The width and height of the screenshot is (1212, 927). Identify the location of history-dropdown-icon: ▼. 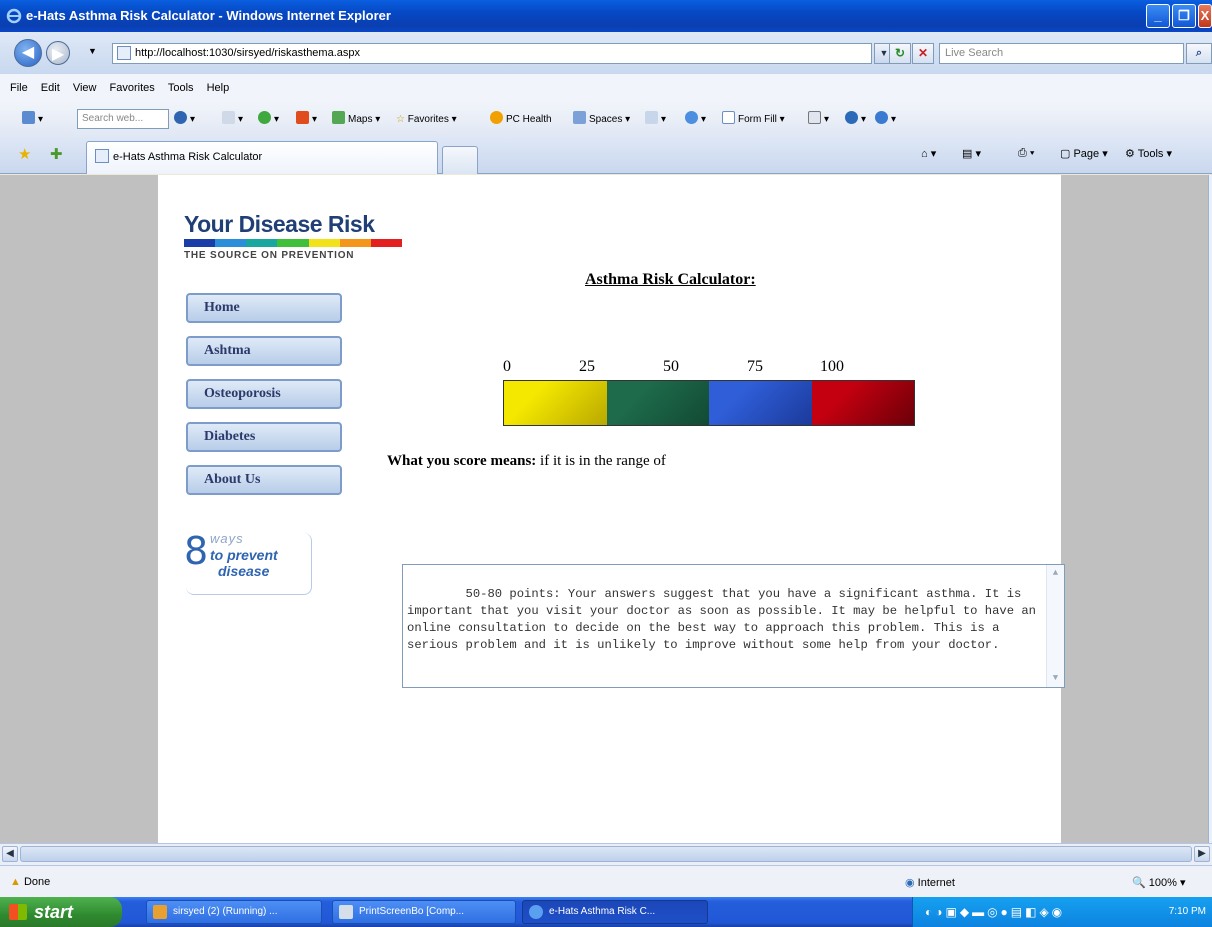
(92, 51).